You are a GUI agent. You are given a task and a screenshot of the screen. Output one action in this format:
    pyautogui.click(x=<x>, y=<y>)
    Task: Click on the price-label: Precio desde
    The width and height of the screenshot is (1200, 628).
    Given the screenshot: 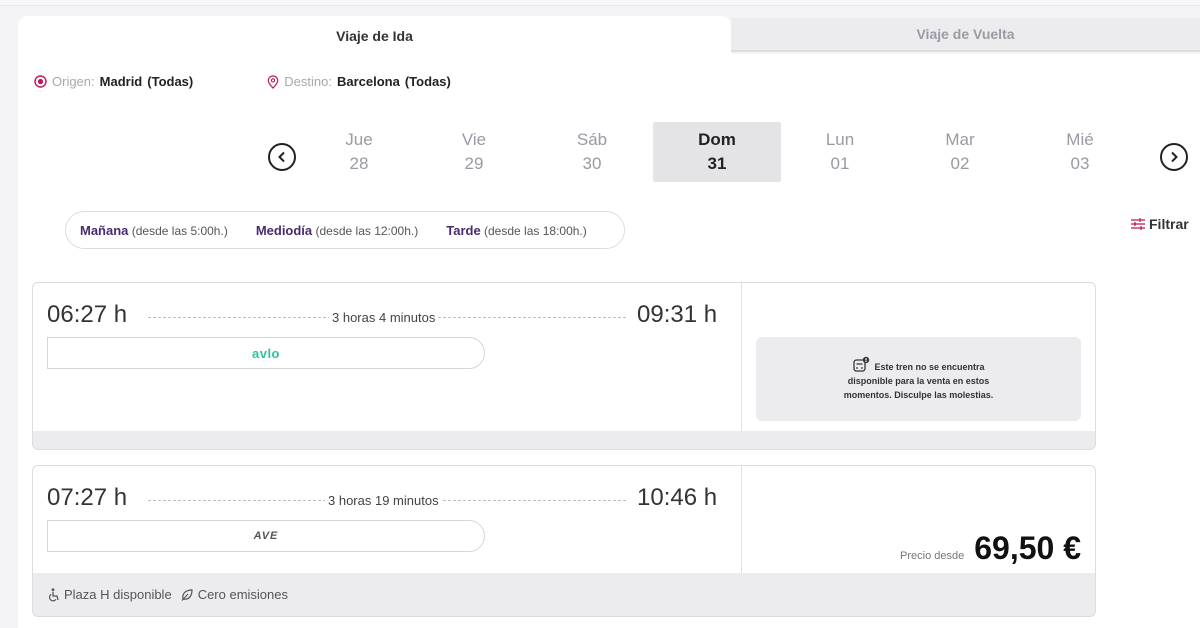 What is the action you would take?
    pyautogui.click(x=932, y=556)
    